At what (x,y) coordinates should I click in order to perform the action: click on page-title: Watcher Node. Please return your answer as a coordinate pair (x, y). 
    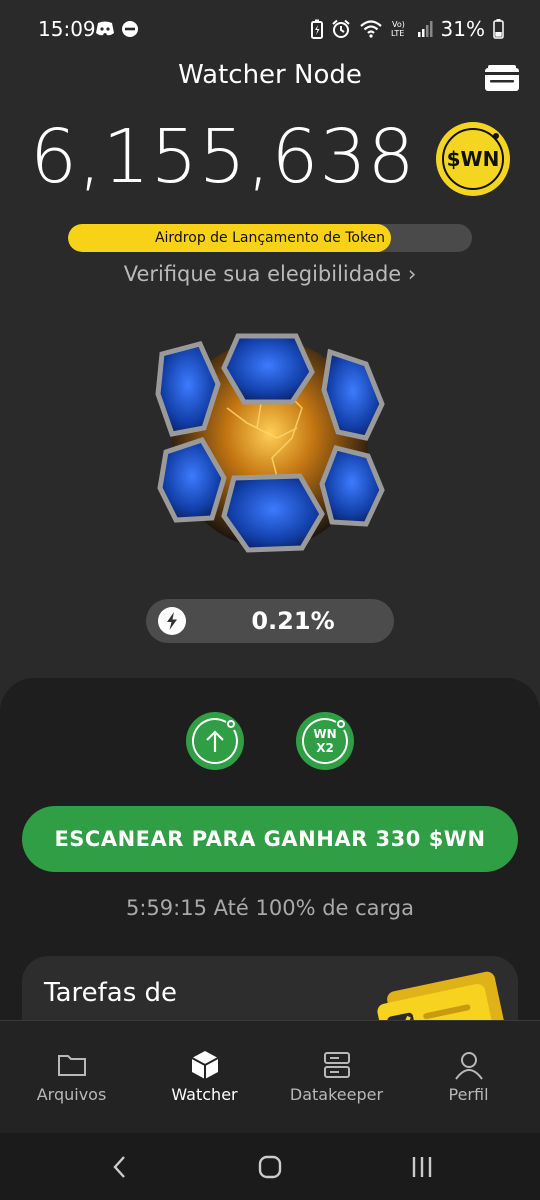
    Looking at the image, I should click on (270, 75).